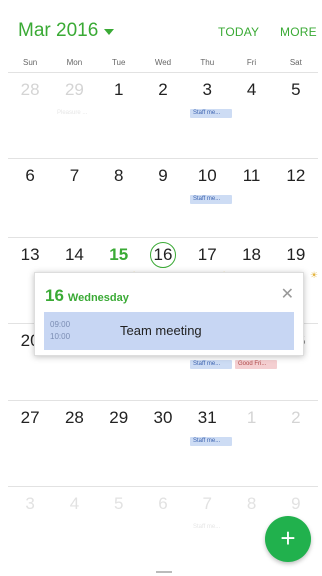  I want to click on weekday-label: Sat, so click(295, 62).